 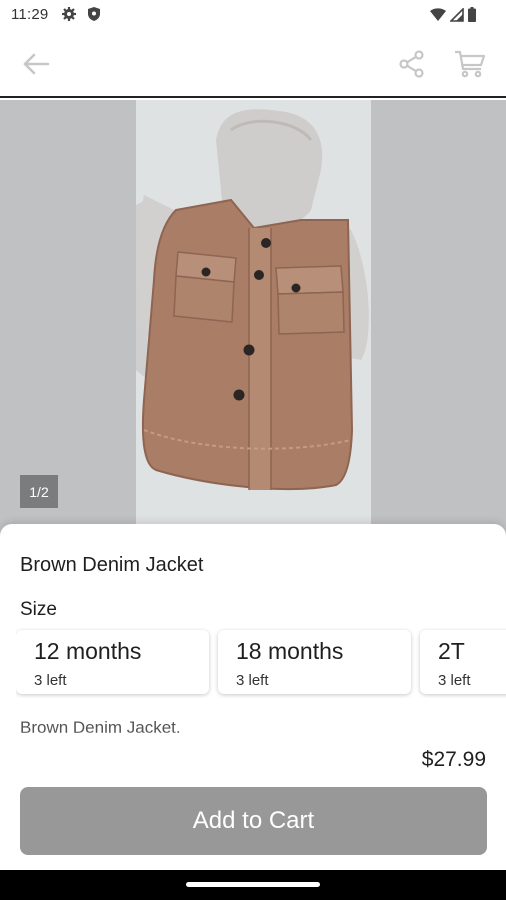 I want to click on size-option-18-months: 18 months 3 left, so click(x=314, y=662).